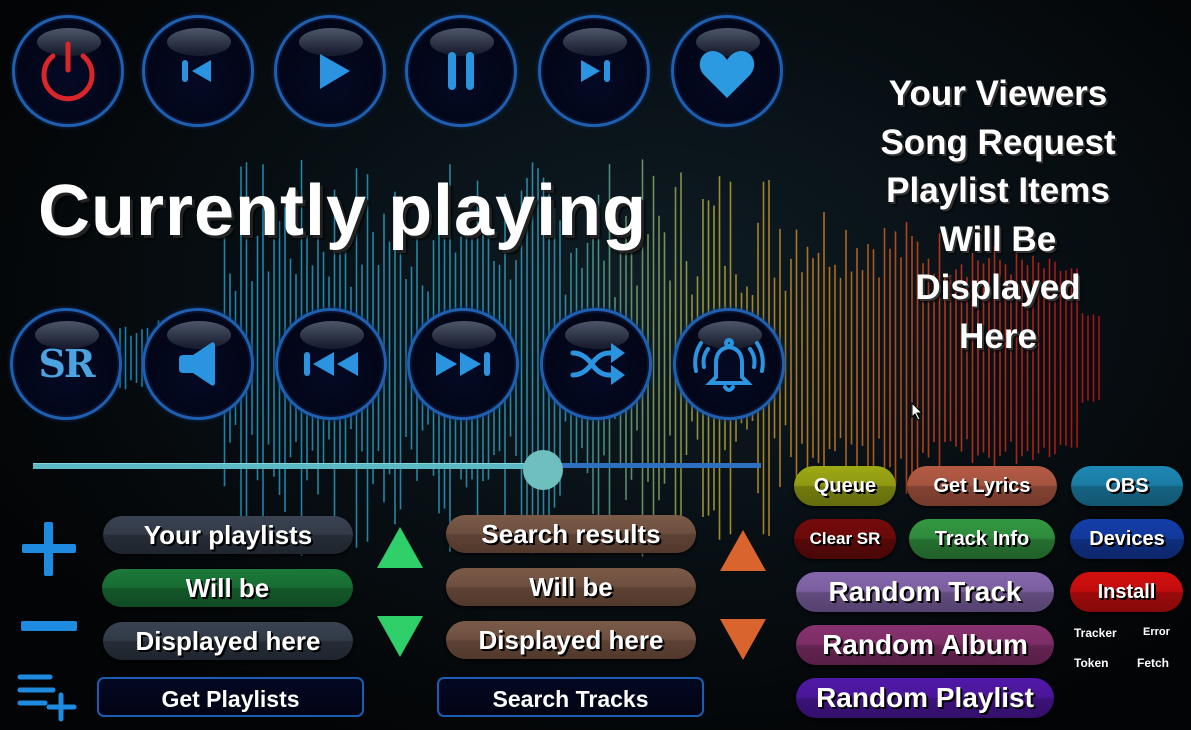 This screenshot has height=730, width=1191. I want to click on sr-text-icon: SR, so click(66, 363).